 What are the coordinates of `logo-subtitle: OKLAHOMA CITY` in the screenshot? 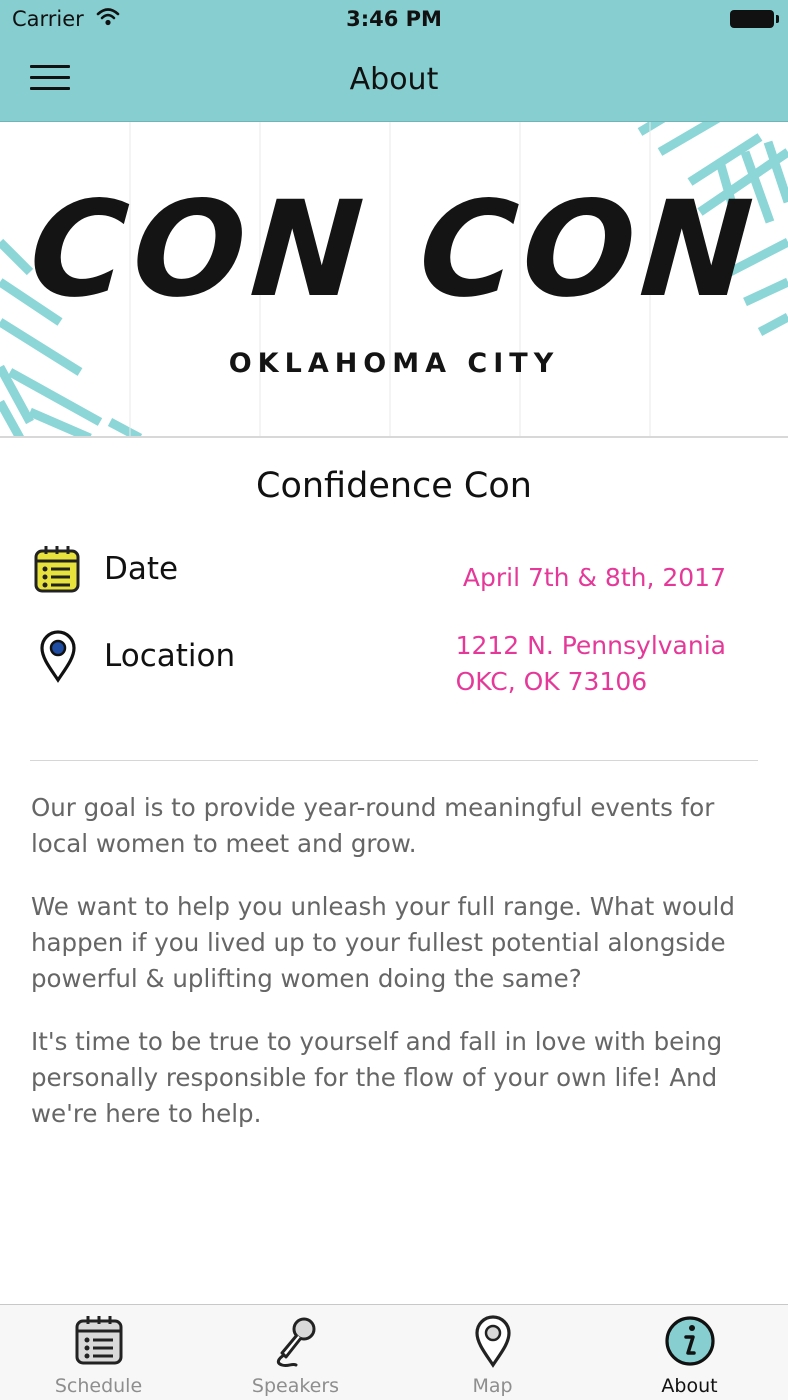 It's located at (394, 363).